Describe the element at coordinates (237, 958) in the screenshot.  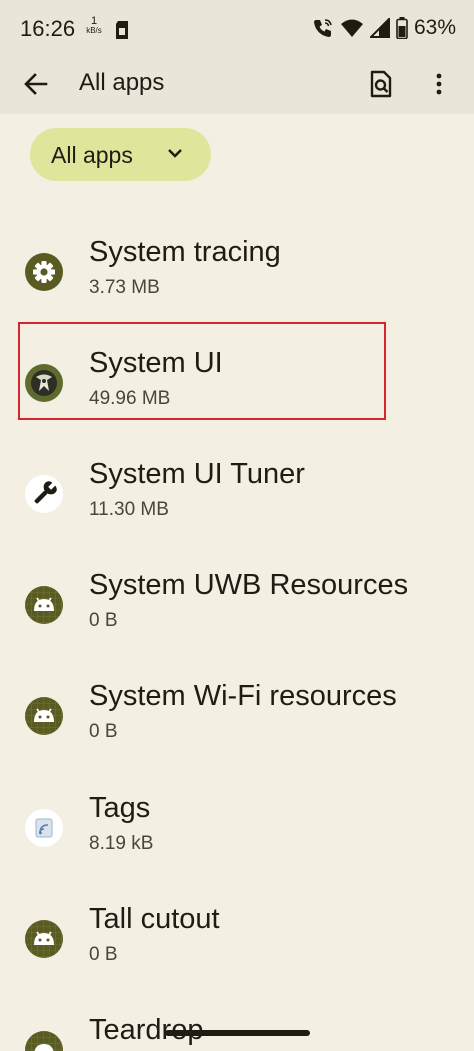
I see `app-list-item-tall-cutout: Tall cutout 0 B` at that location.